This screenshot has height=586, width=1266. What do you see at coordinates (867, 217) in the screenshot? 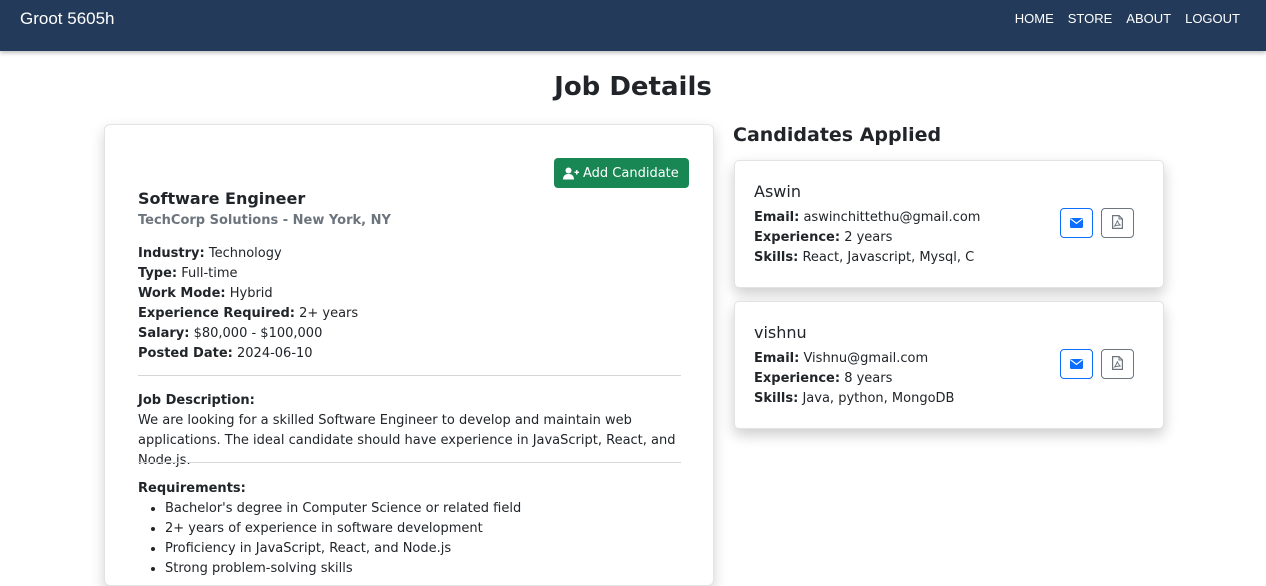
I see `candidate-email: Email: aswinchittethu@gmail.com` at bounding box center [867, 217].